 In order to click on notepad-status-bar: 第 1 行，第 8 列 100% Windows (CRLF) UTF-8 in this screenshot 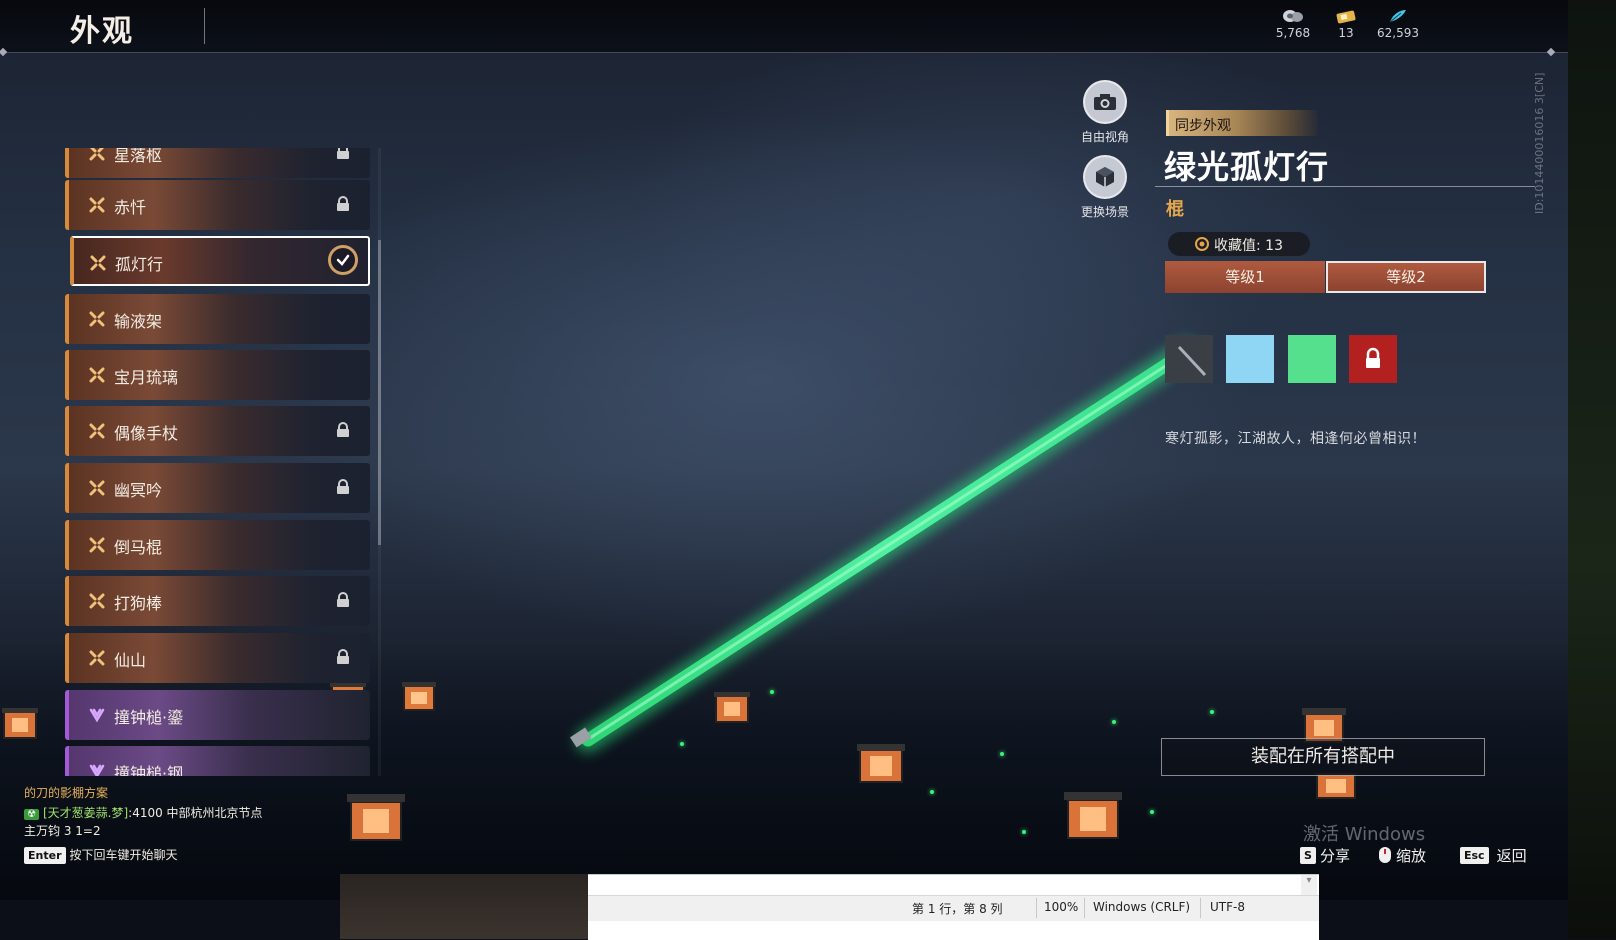, I will do `click(953, 908)`.